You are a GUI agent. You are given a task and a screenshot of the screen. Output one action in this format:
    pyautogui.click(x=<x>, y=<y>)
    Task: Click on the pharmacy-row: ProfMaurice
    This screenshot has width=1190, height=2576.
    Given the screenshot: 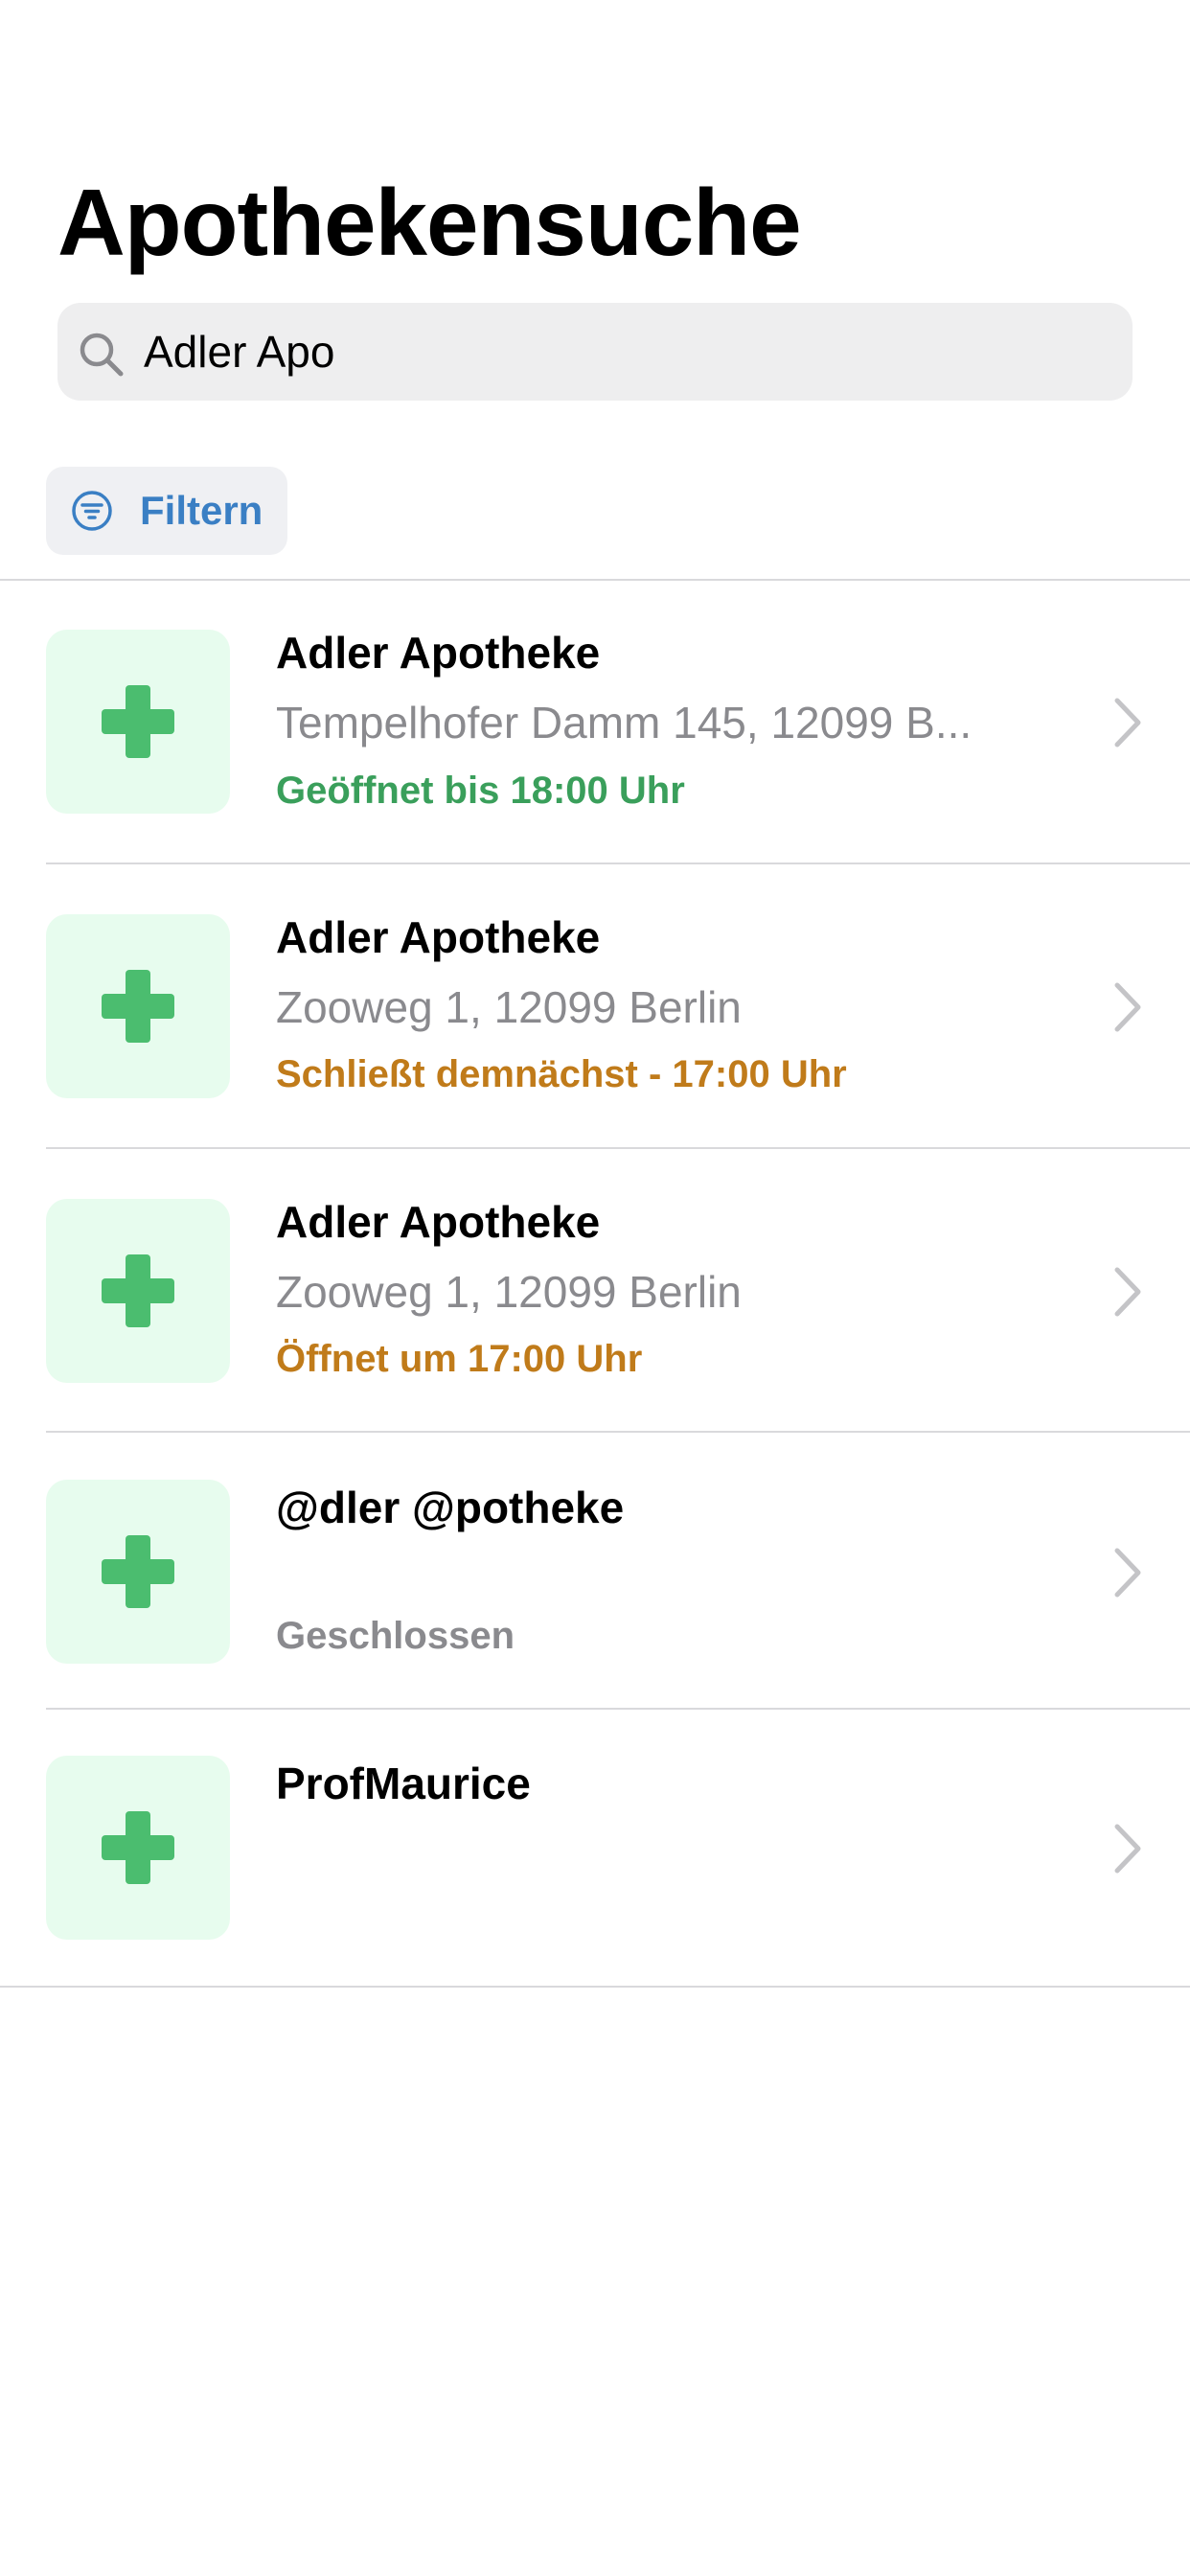 What is the action you would take?
    pyautogui.click(x=595, y=1849)
    